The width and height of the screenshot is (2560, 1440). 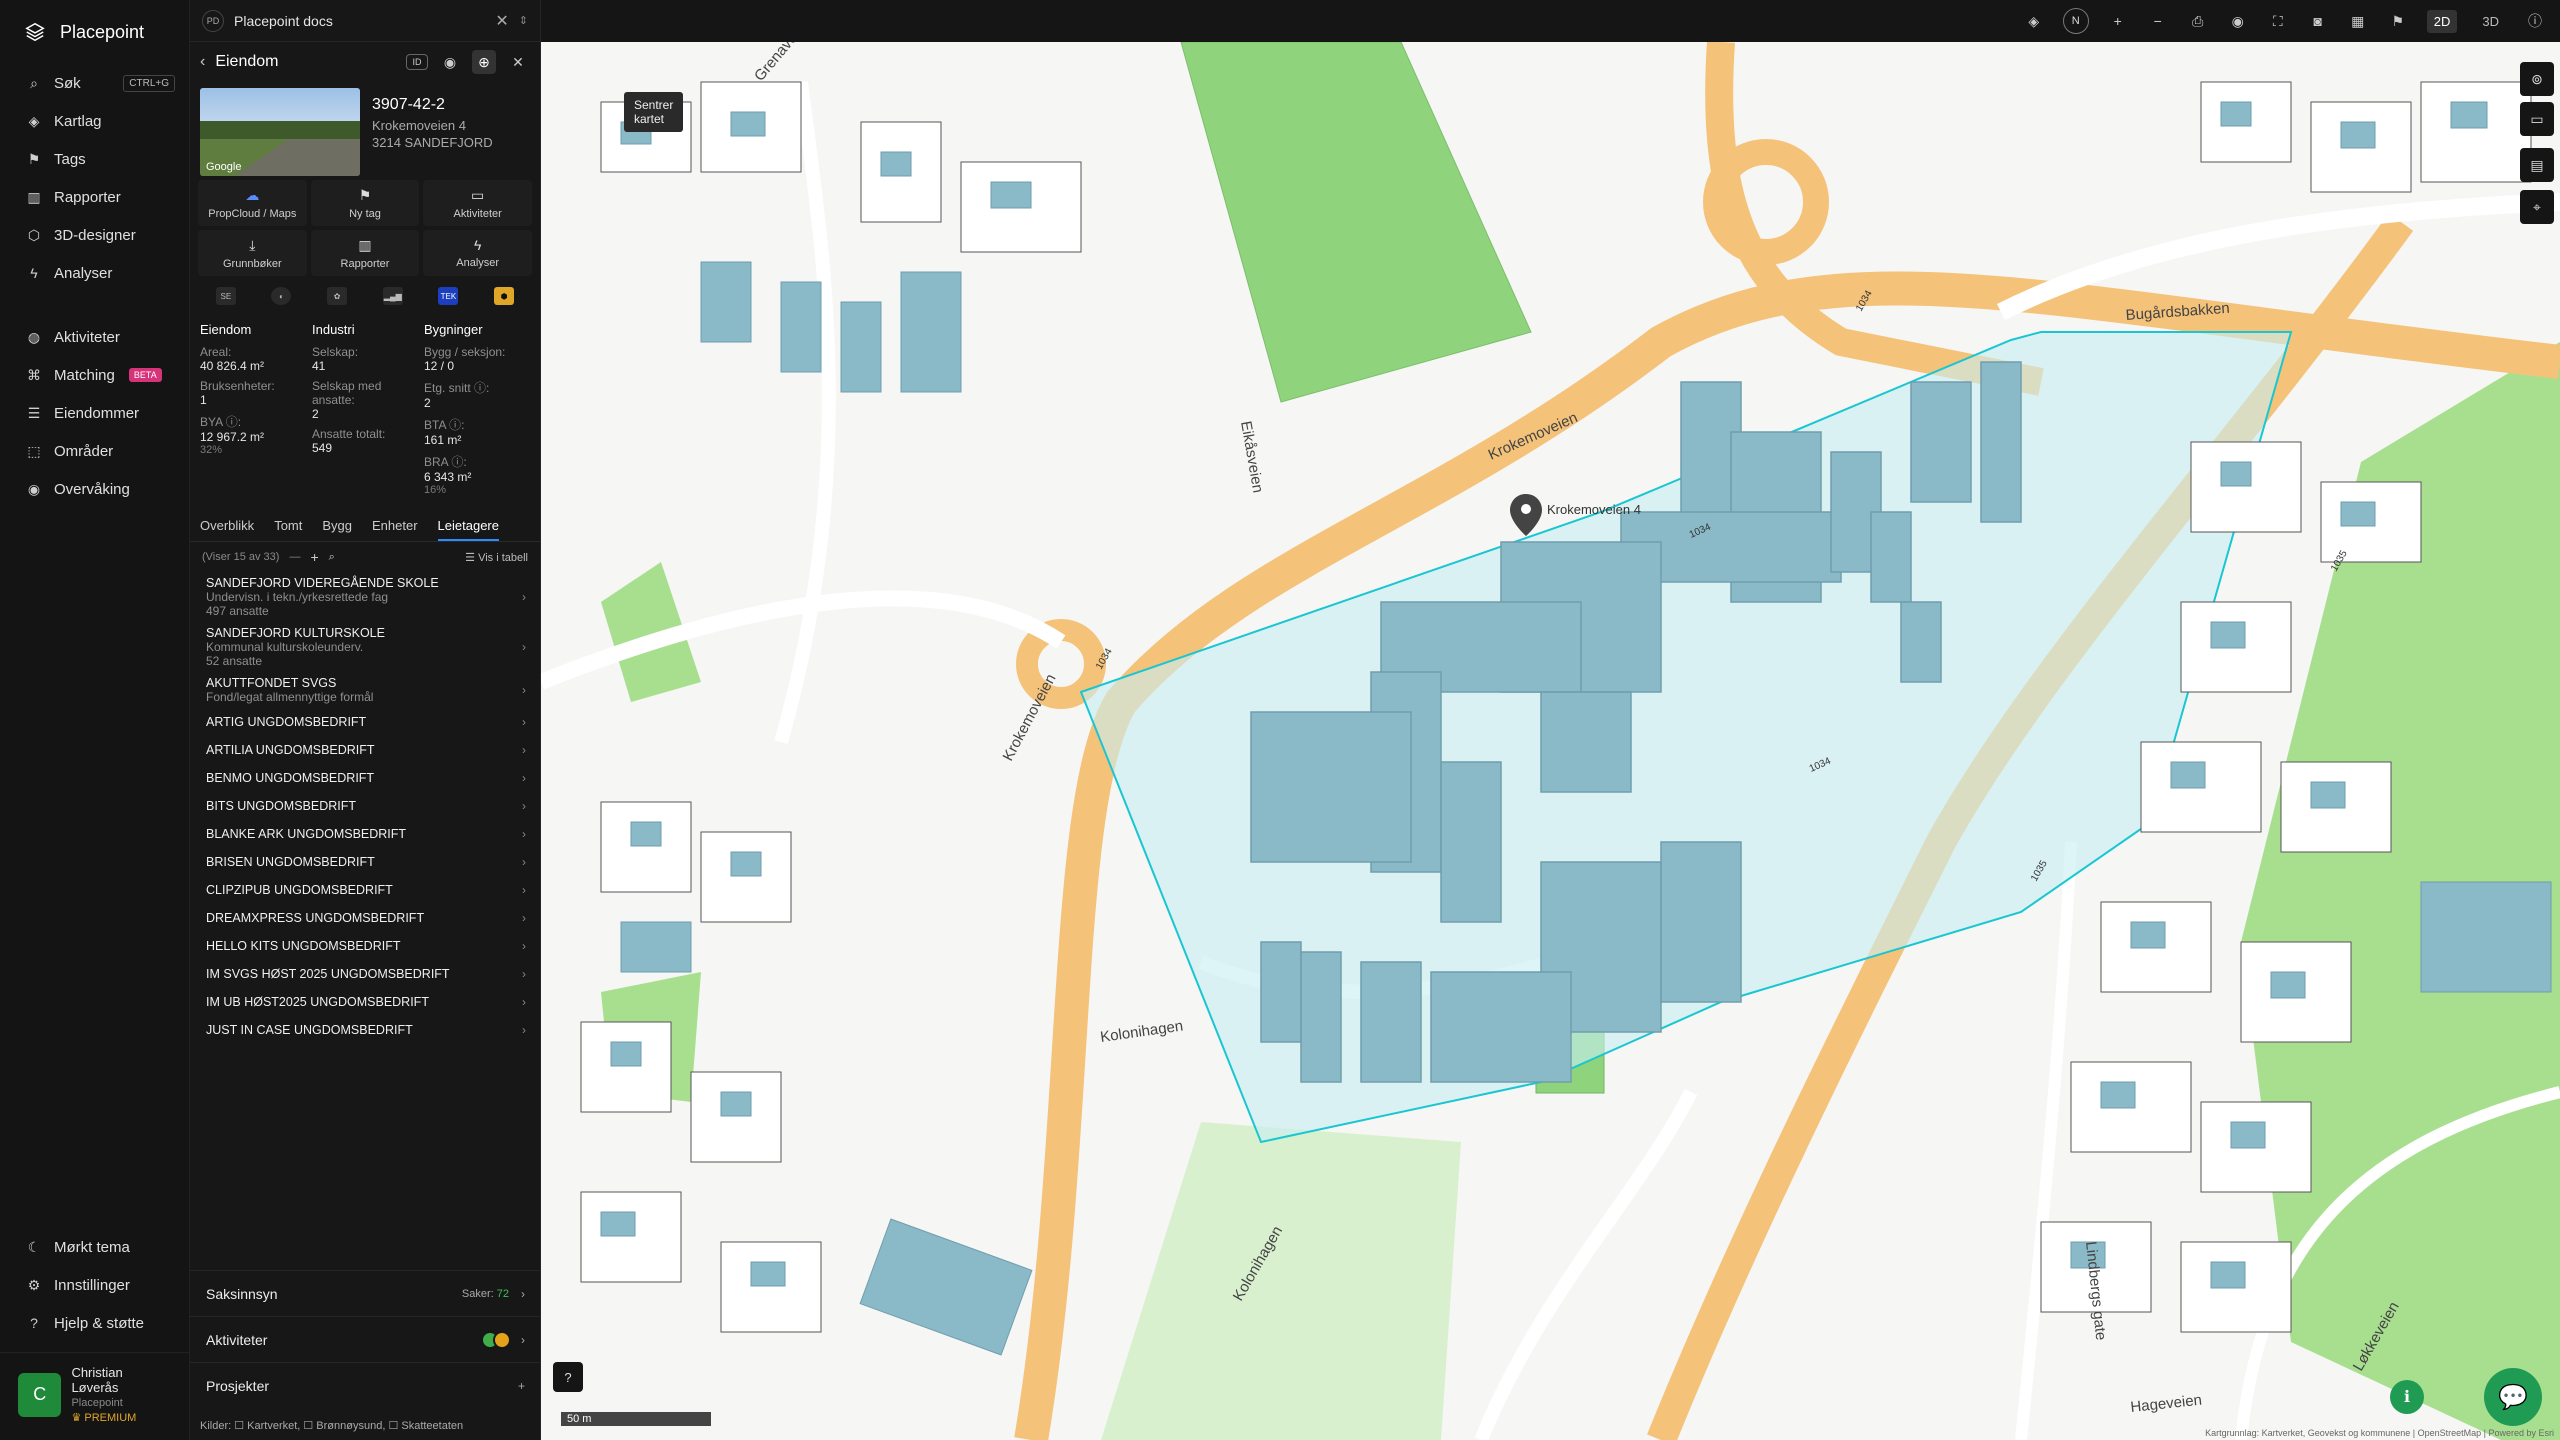 I want to click on nav-item-3d-designer: ⬡ 3D-designer, so click(x=94, y=235).